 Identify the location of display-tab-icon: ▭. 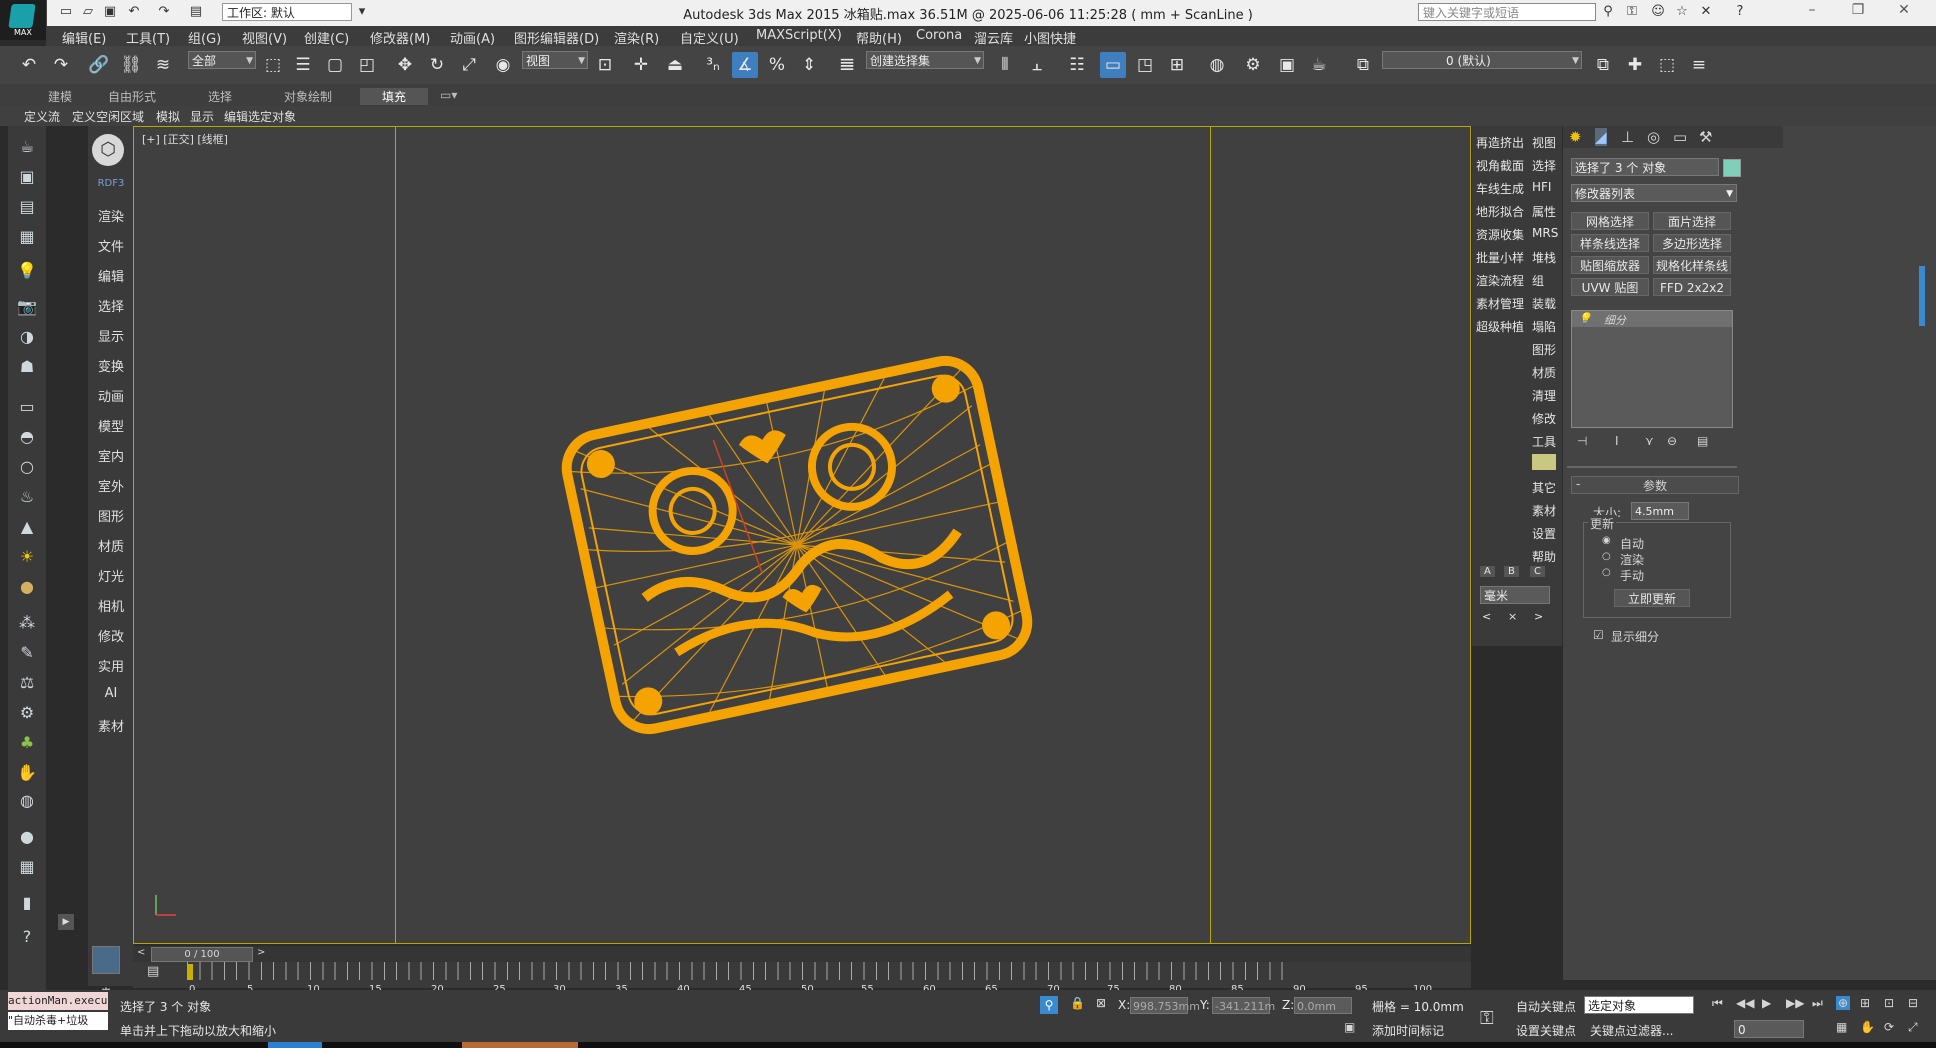
(1680, 137).